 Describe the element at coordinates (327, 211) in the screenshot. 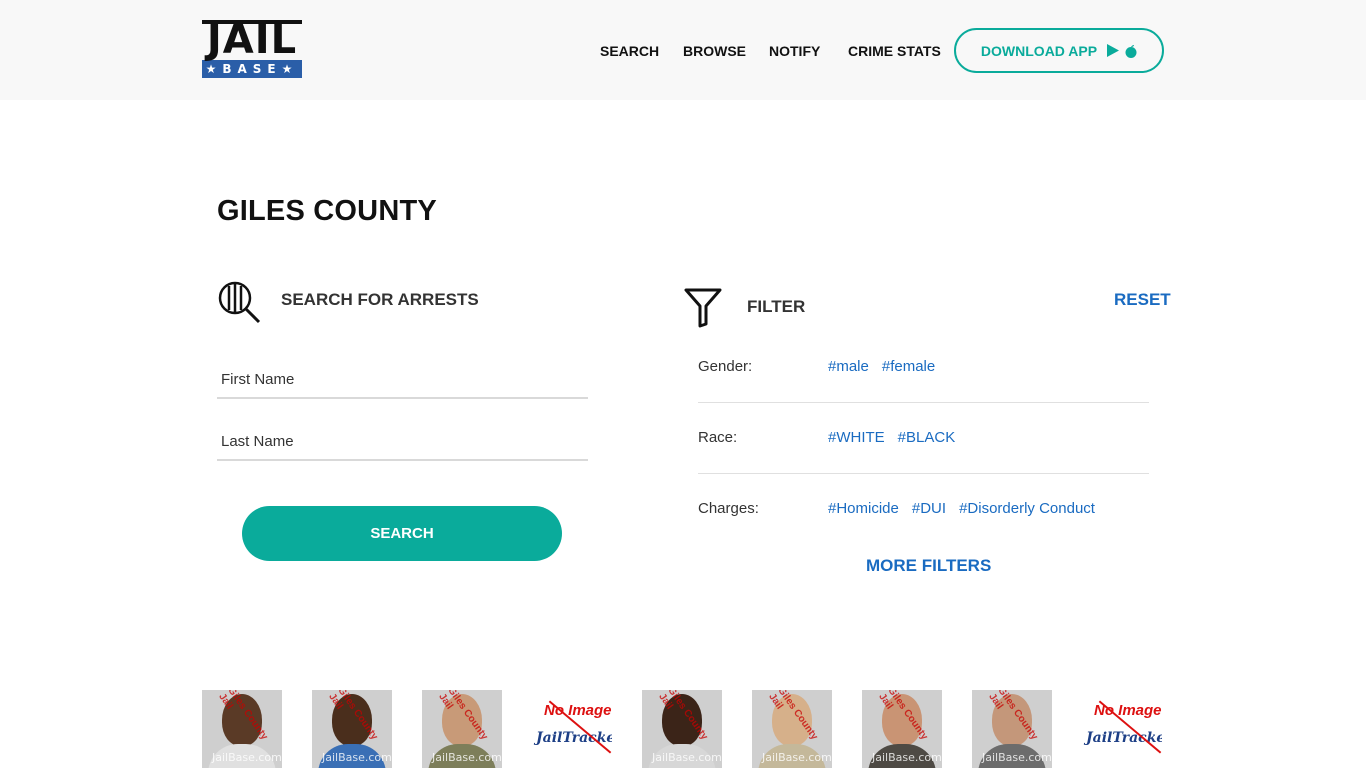

I see `page-title: GILES COUNTY` at that location.